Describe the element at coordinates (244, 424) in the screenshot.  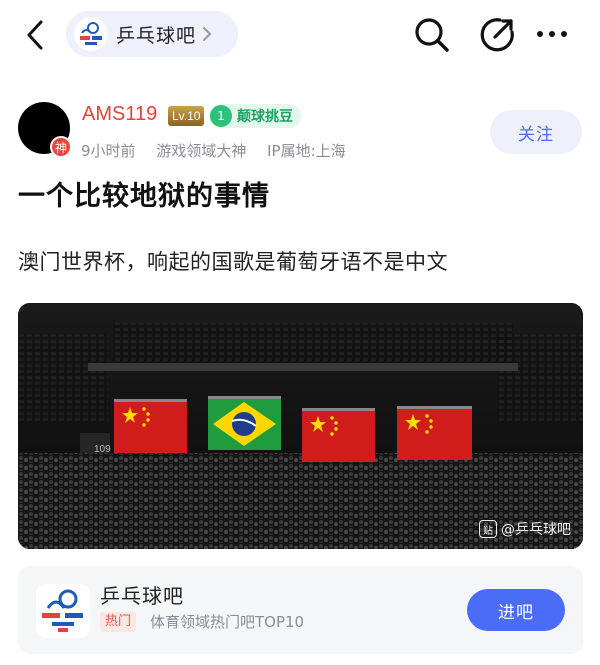
I see `flag-brazil` at that location.